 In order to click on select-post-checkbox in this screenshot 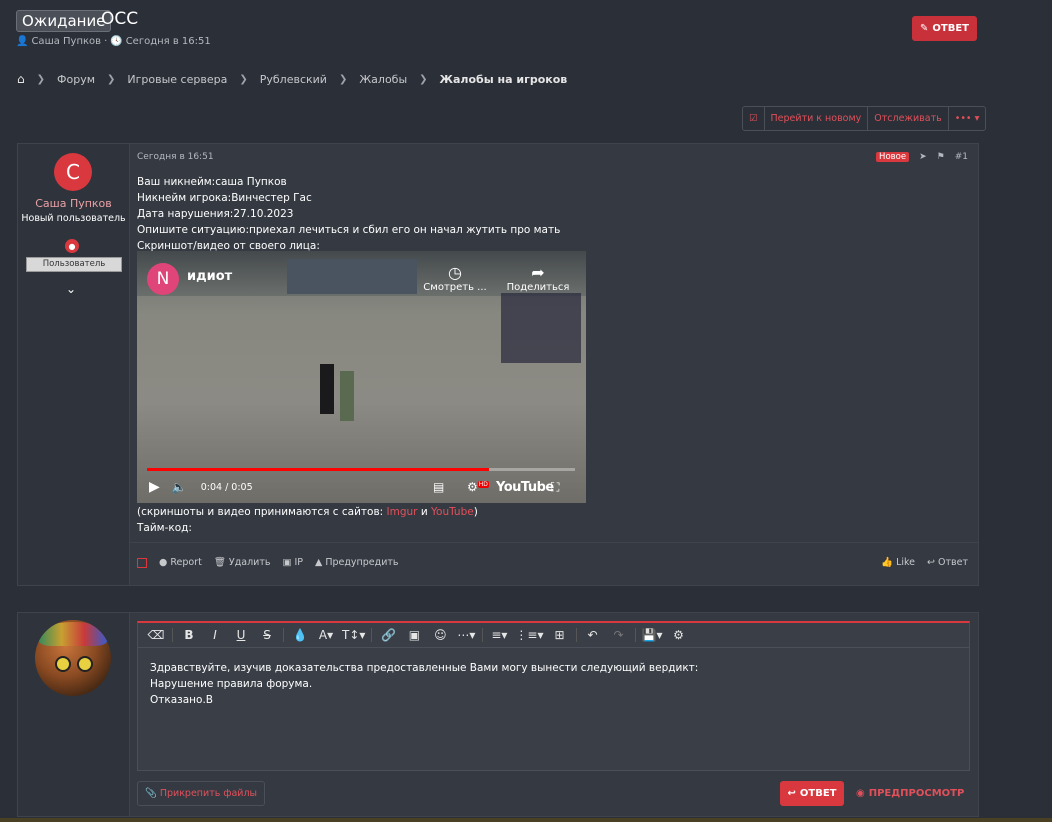, I will do `click(142, 562)`.